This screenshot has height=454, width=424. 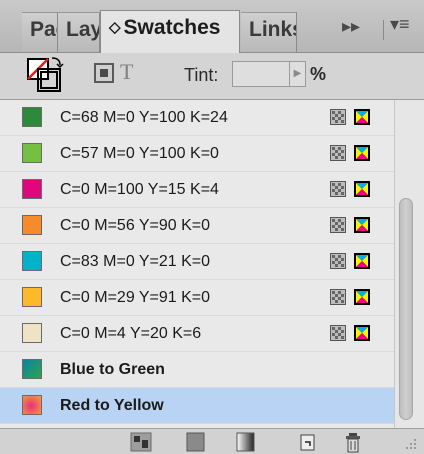 I want to click on tint-stepper-icon: ▶, so click(x=298, y=74).